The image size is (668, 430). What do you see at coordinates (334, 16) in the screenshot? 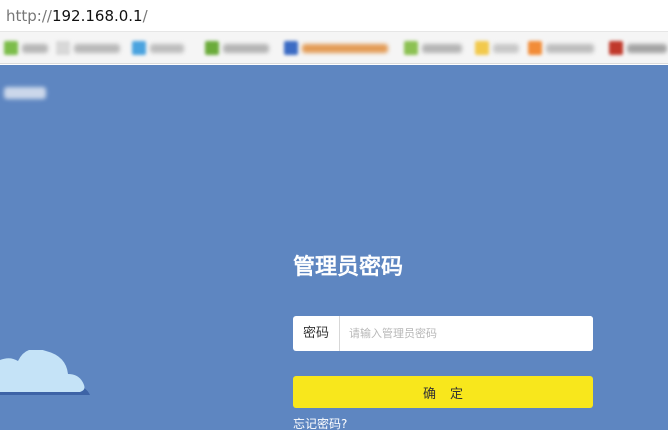
I see `address-bar: http://192.168.0.1/` at bounding box center [334, 16].